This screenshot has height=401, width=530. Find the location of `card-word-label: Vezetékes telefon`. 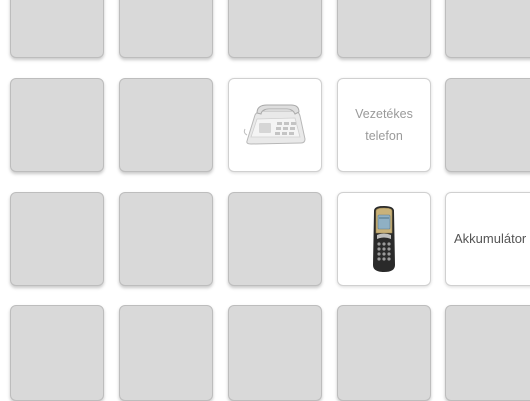

card-word-label: Vezetékes telefon is located at coordinates (384, 125).